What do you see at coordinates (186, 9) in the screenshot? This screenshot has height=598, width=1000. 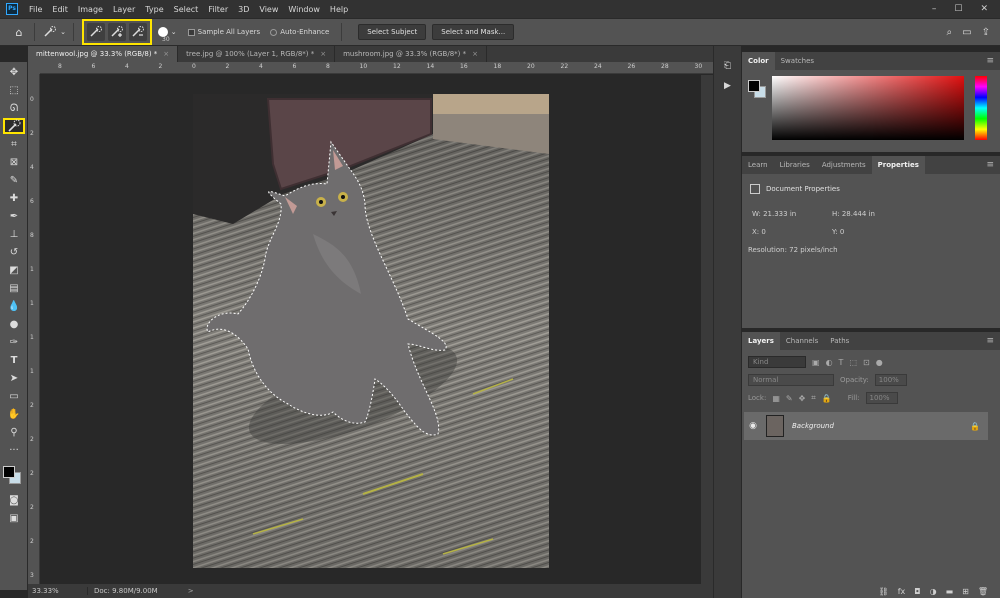 I see `menu-select: Select` at bounding box center [186, 9].